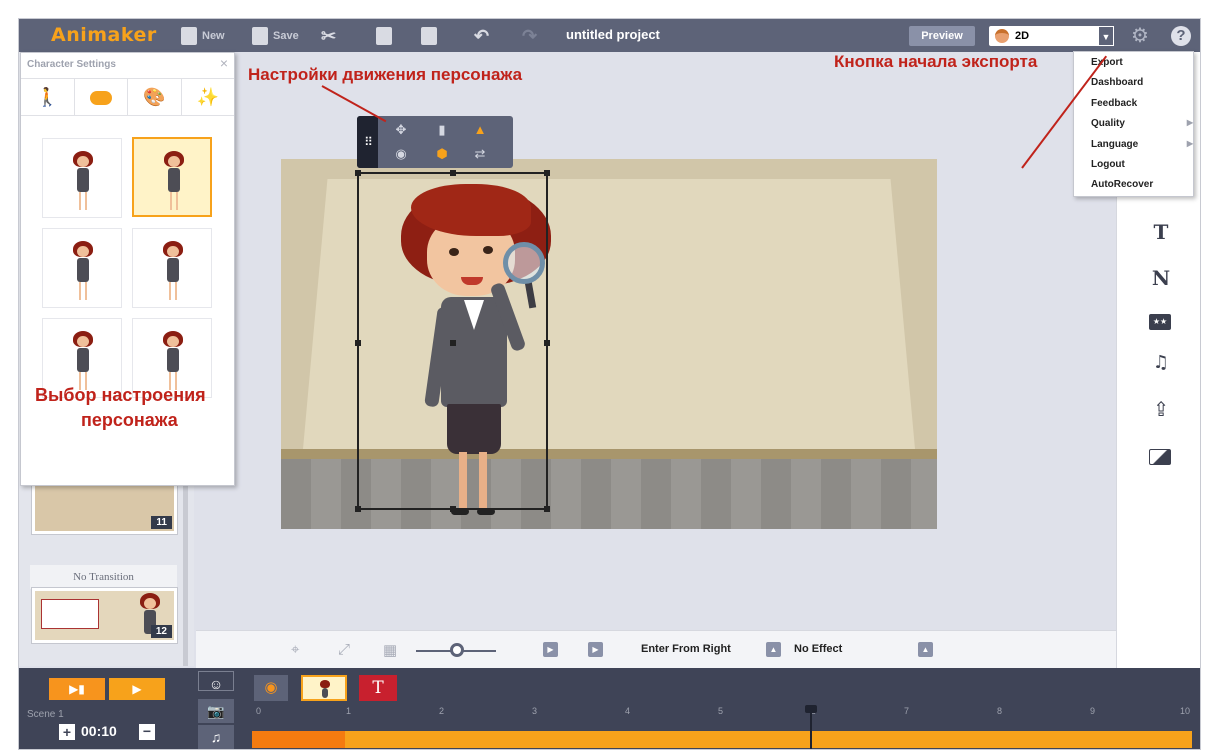 This screenshot has height=754, width=1207. I want to click on ruler-label: 8, so click(1000, 711).